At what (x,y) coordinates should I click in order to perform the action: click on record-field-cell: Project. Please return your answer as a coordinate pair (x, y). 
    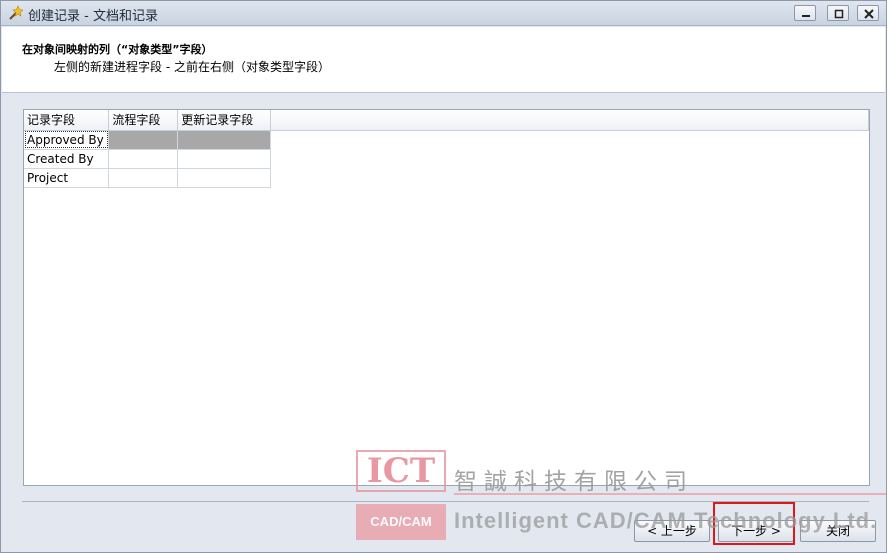
    Looking at the image, I should click on (67, 178).